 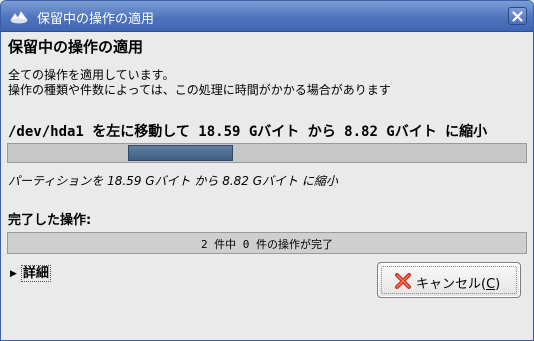 I want to click on operation-progress-bar, so click(x=267, y=153).